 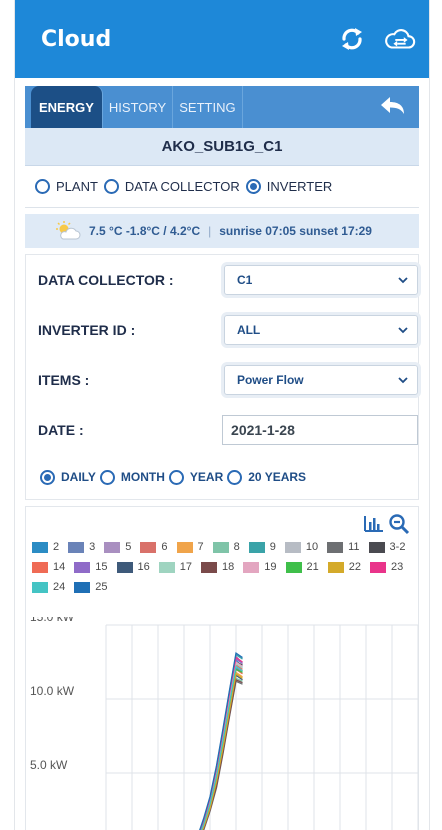 What do you see at coordinates (217, 567) in the screenshot?
I see `legend-item: 18` at bounding box center [217, 567].